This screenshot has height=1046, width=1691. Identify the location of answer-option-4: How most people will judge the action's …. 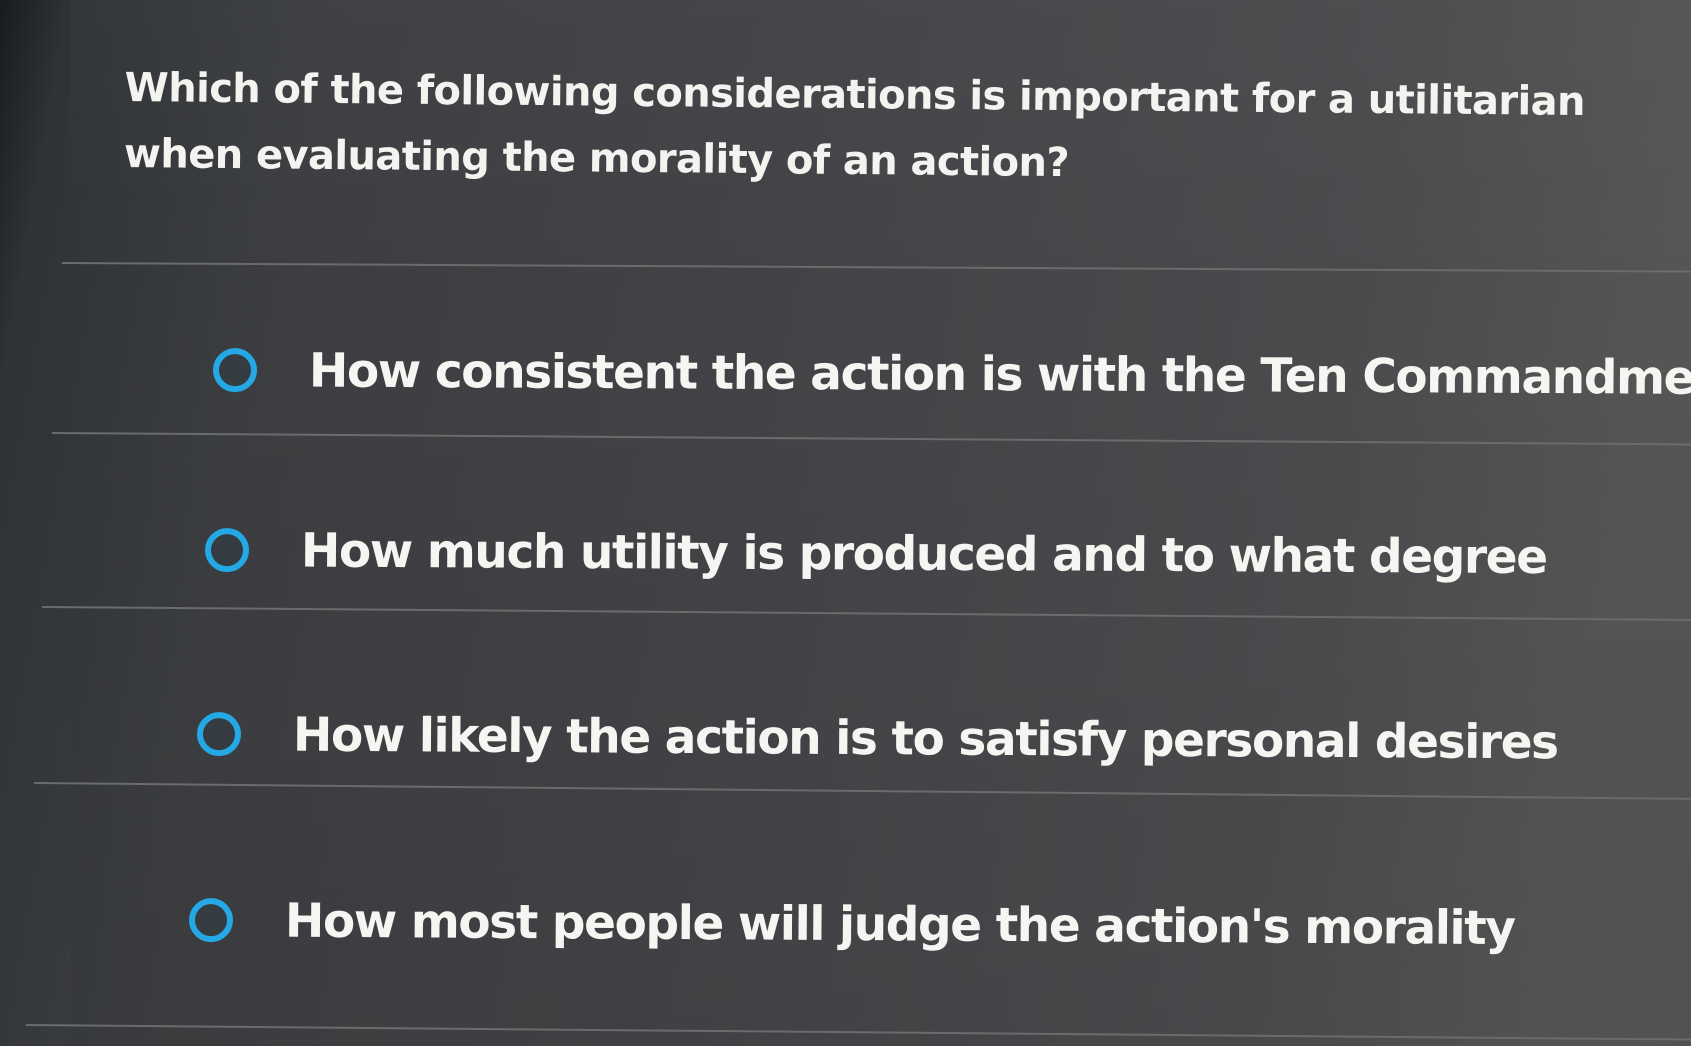
(851, 924).